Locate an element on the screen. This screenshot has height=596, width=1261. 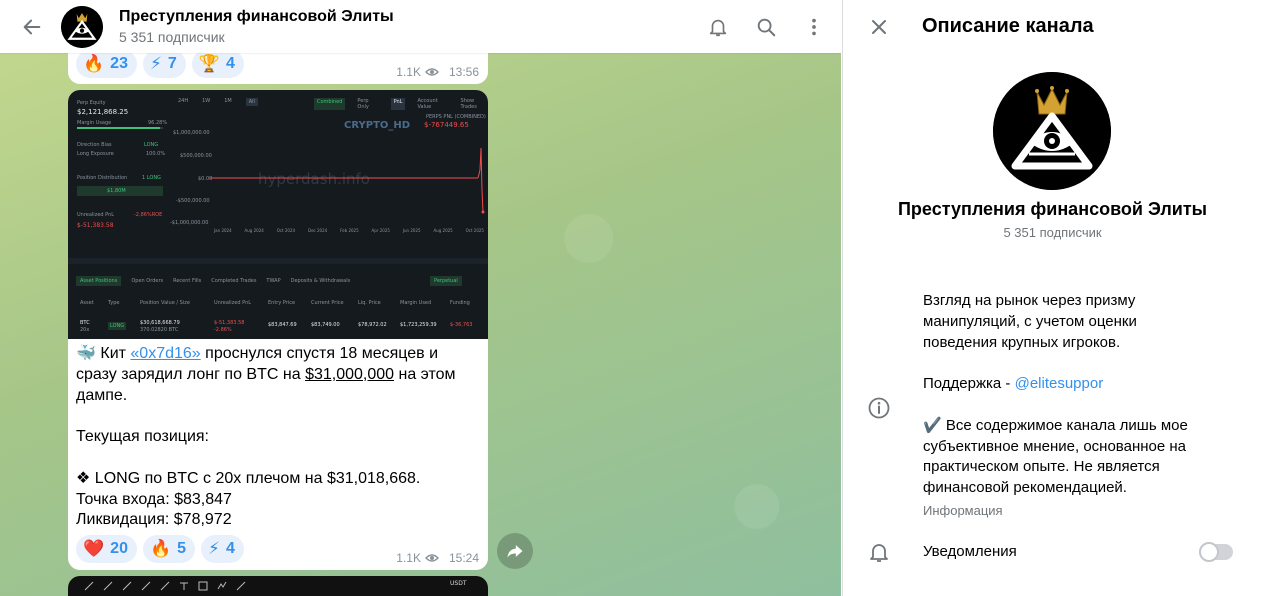
table-tab: Asset Positions is located at coordinates (99, 281).